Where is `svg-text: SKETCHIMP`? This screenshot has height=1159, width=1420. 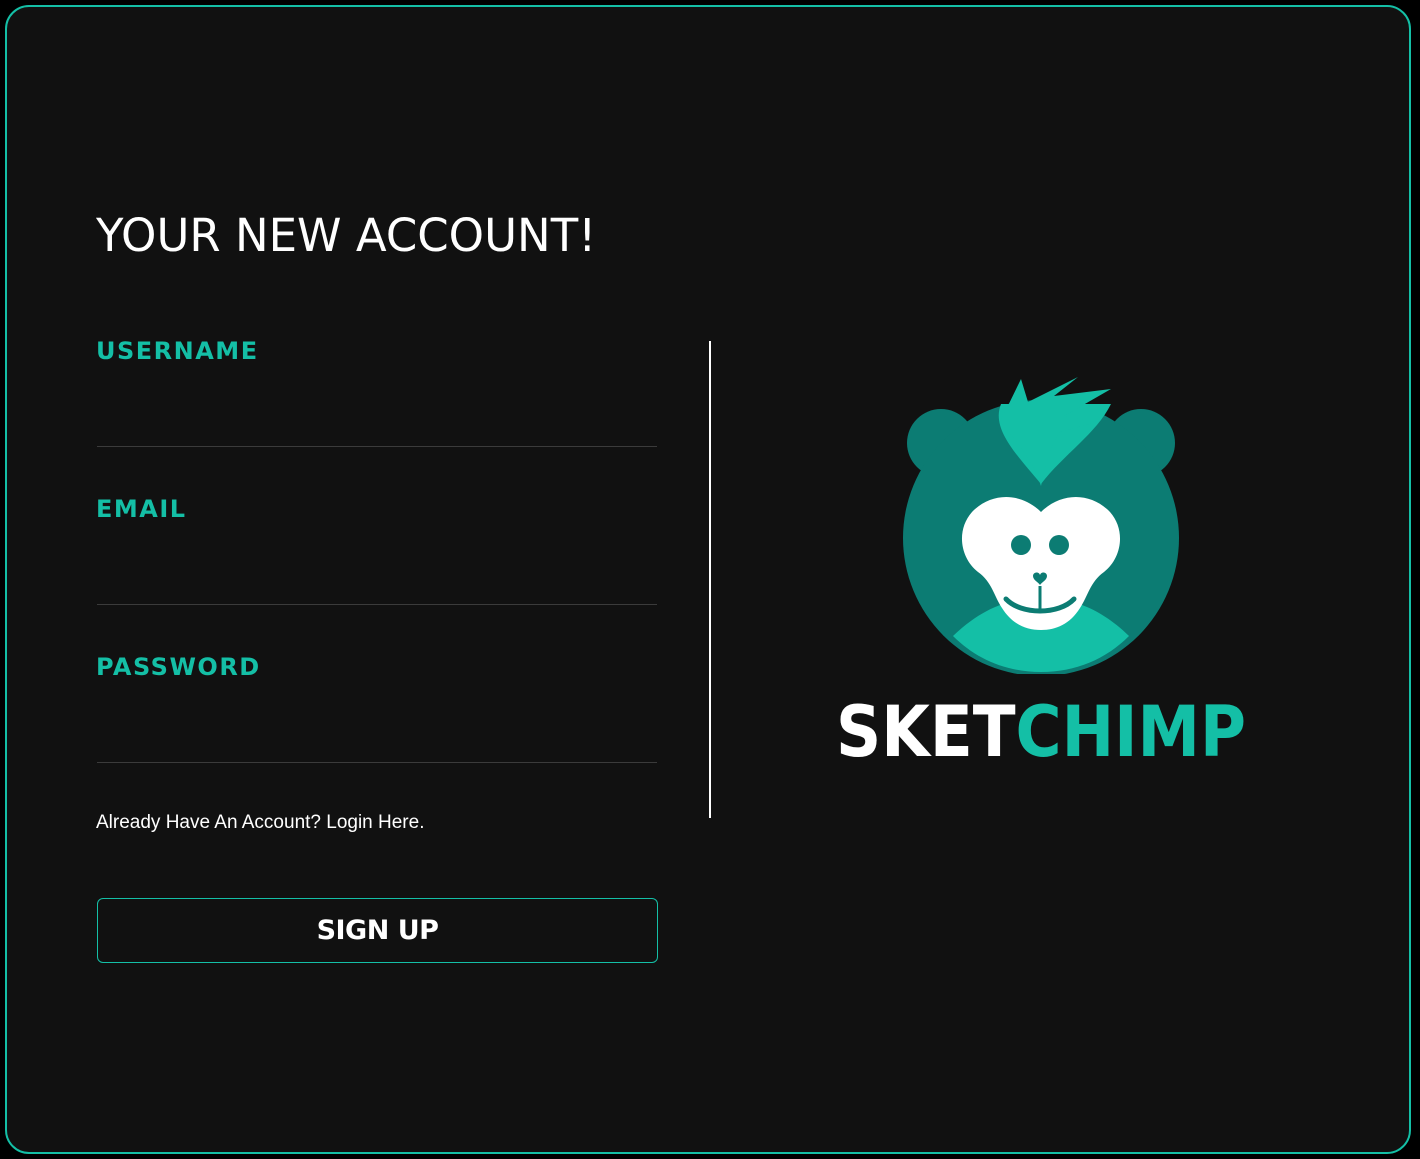
svg-text: SKETCHIMP is located at coordinates (1041, 731).